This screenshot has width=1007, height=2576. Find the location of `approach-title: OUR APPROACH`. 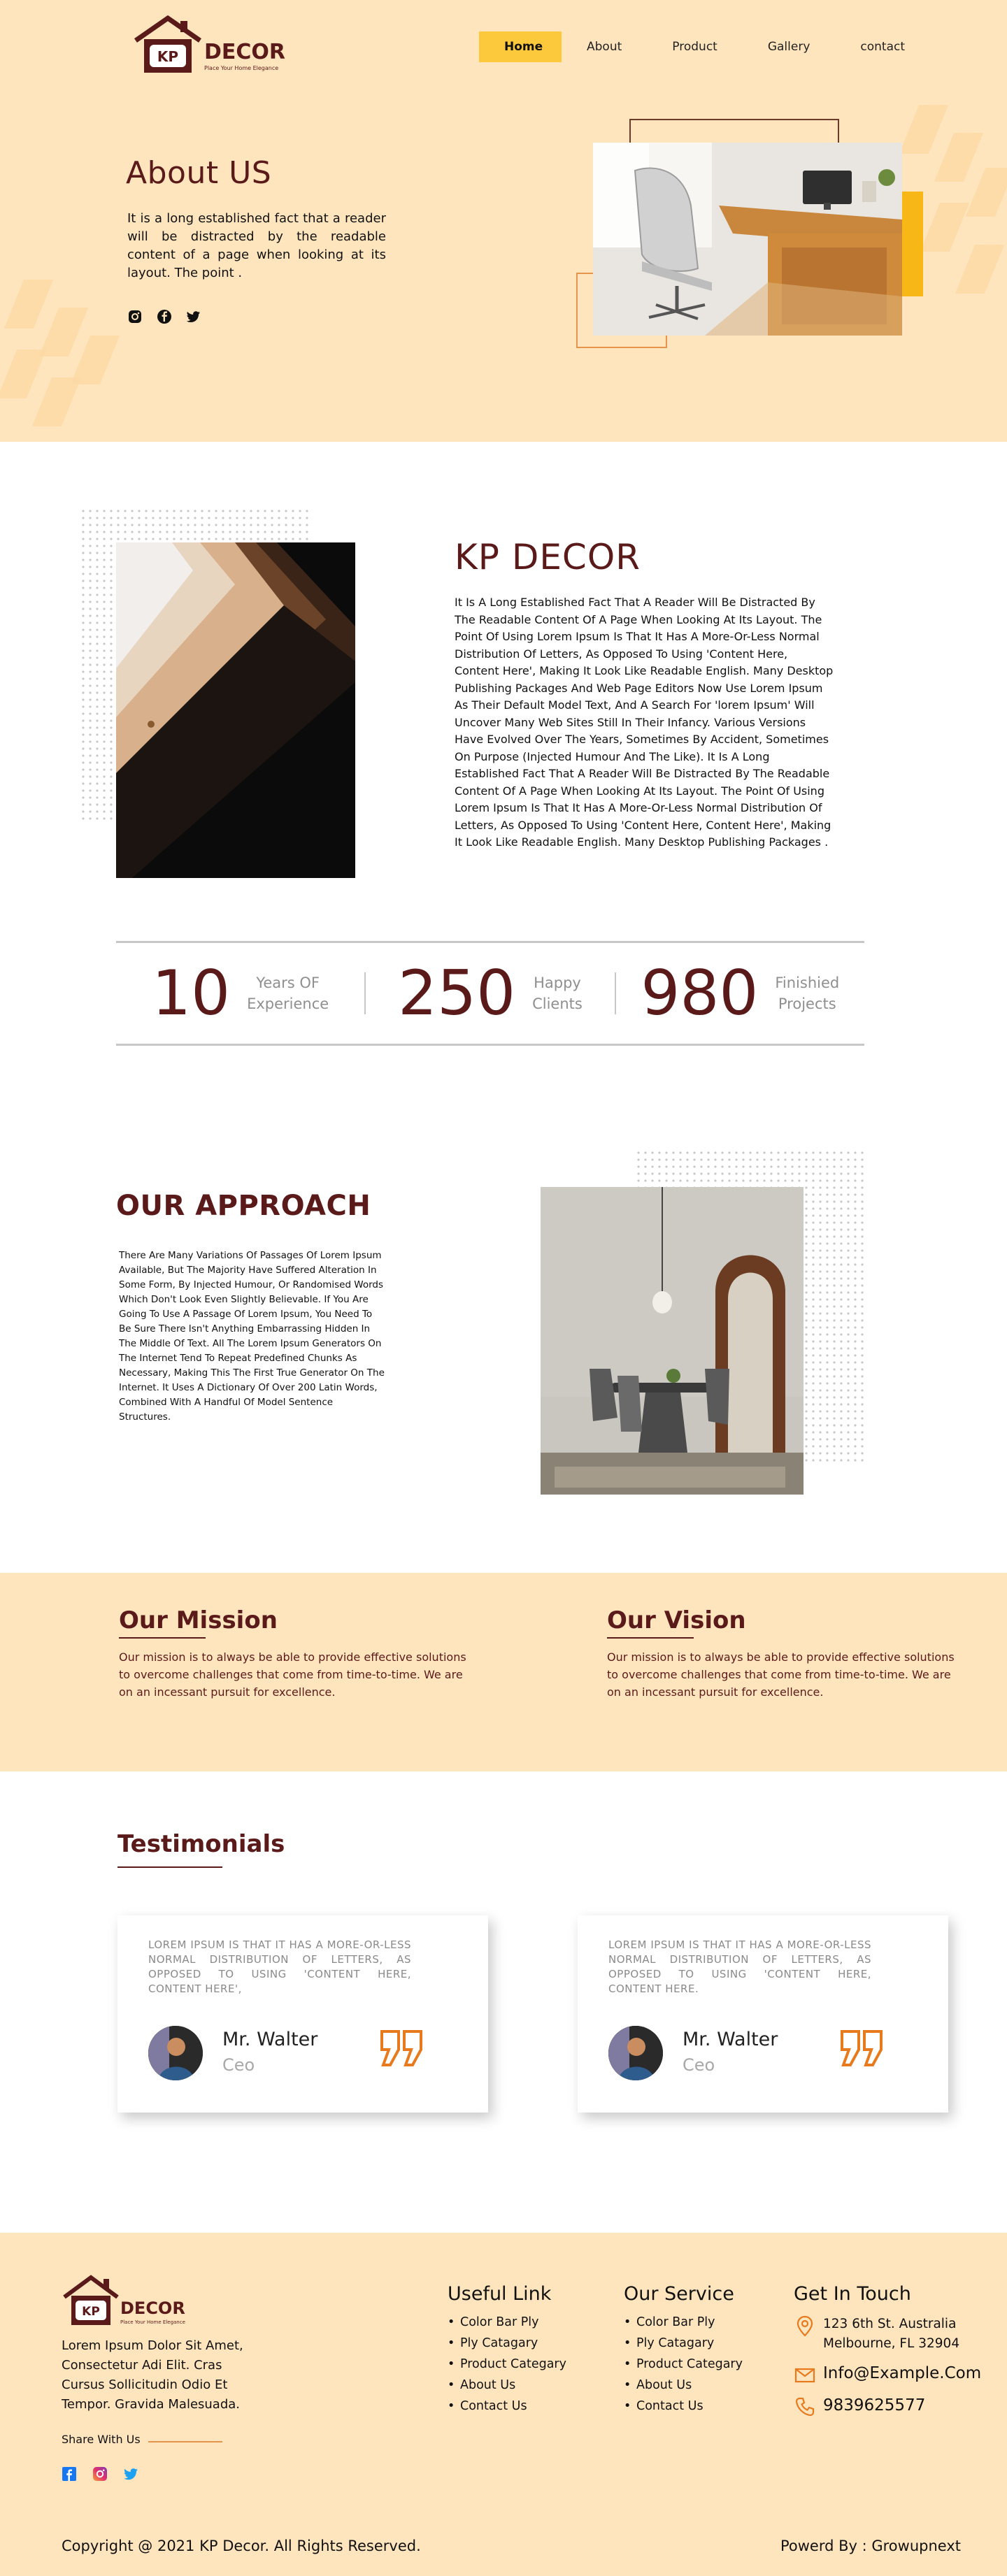

approach-title: OUR APPROACH is located at coordinates (243, 1206).